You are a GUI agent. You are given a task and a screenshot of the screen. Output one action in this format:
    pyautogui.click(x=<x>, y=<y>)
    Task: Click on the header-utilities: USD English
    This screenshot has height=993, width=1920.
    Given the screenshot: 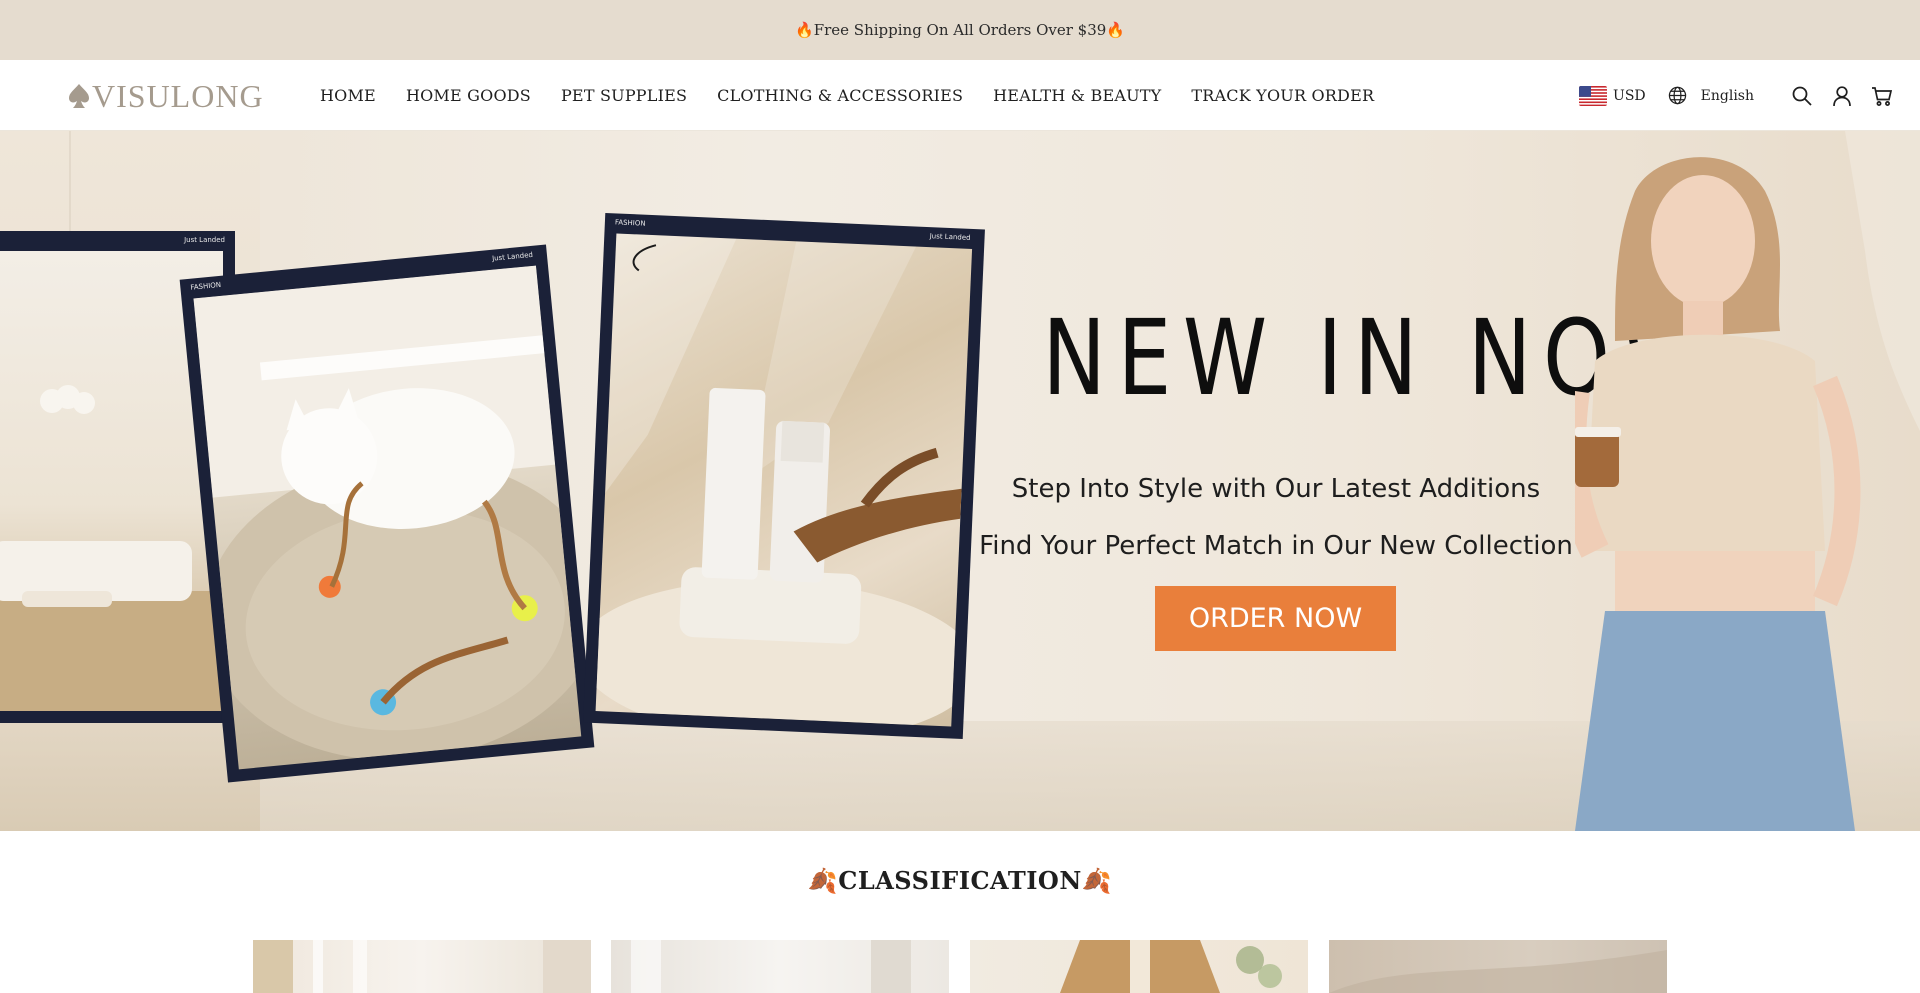 What is the action you would take?
    pyautogui.click(x=1736, y=95)
    